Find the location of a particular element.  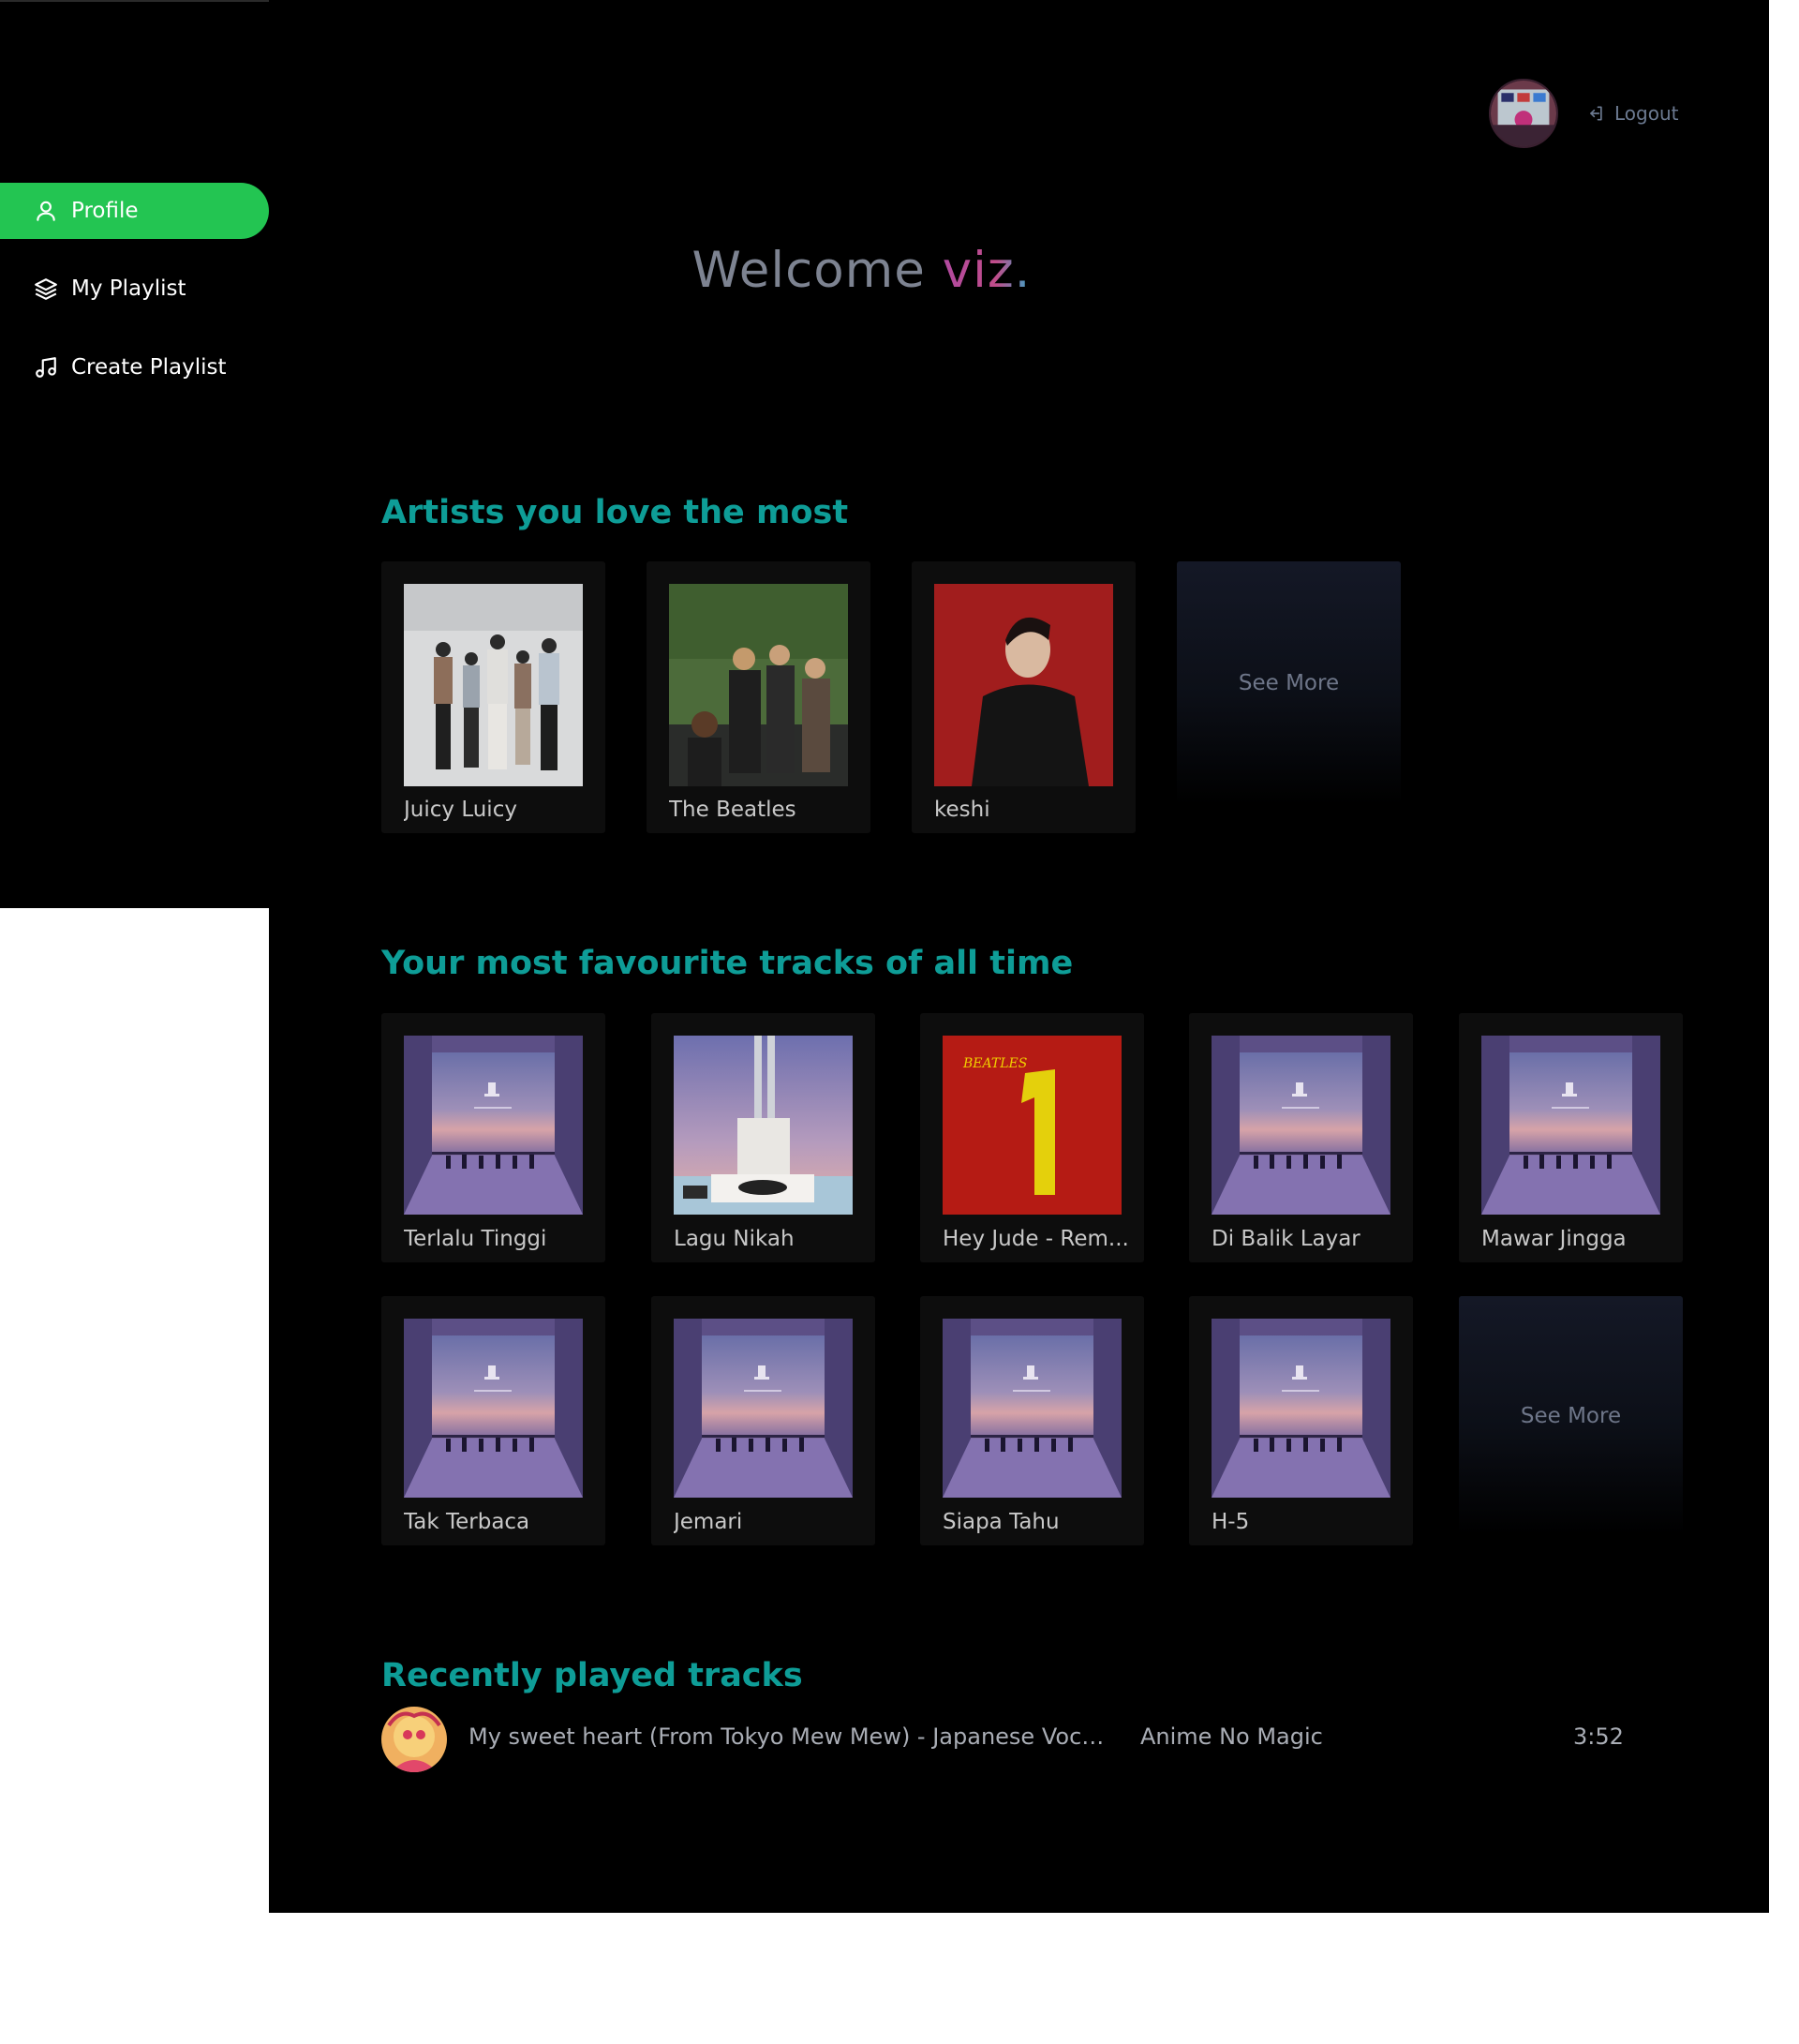

track-name: H-5 is located at coordinates (1231, 1522).